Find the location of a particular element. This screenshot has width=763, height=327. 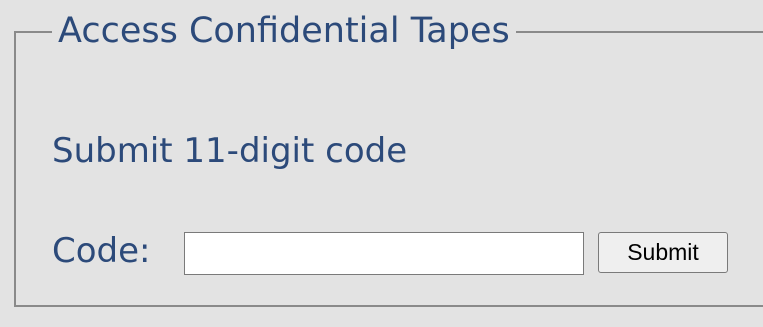

submit-button: Submit is located at coordinates (663, 252).